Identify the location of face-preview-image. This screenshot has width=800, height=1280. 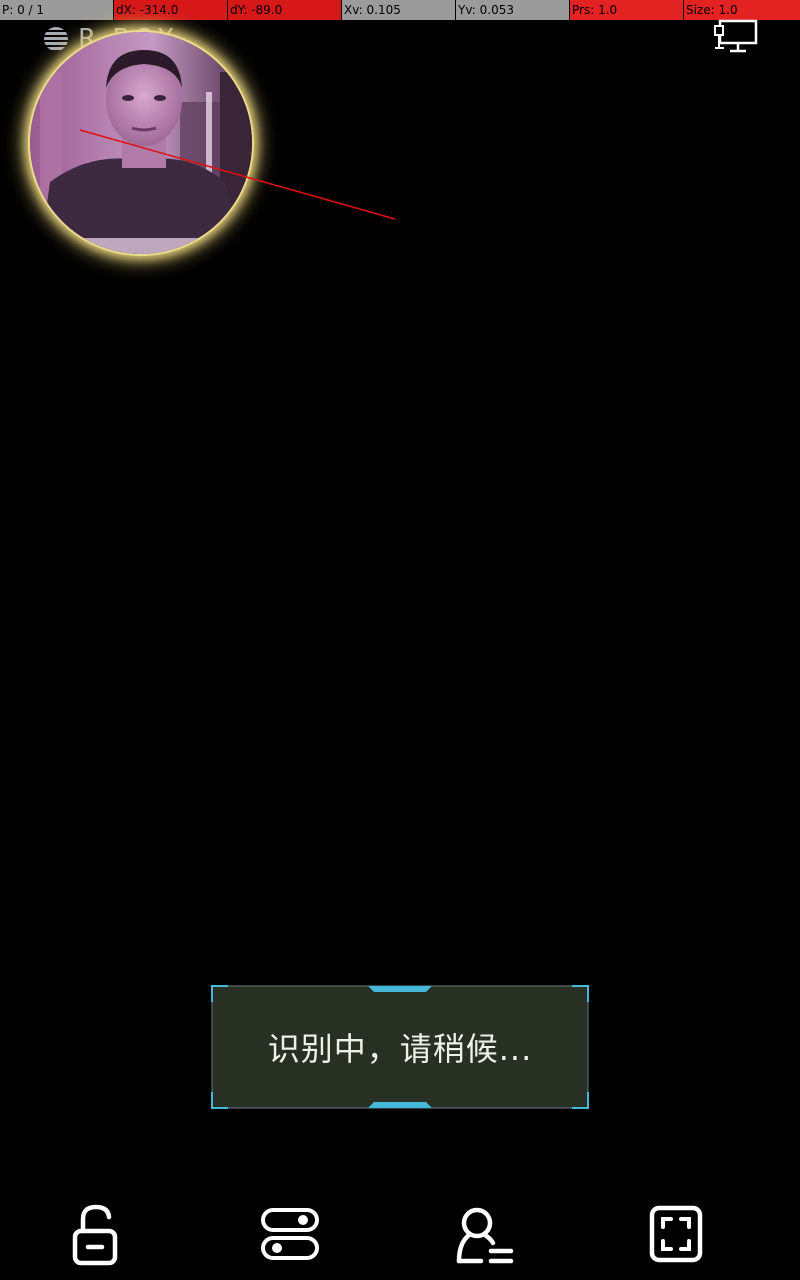
(141, 143).